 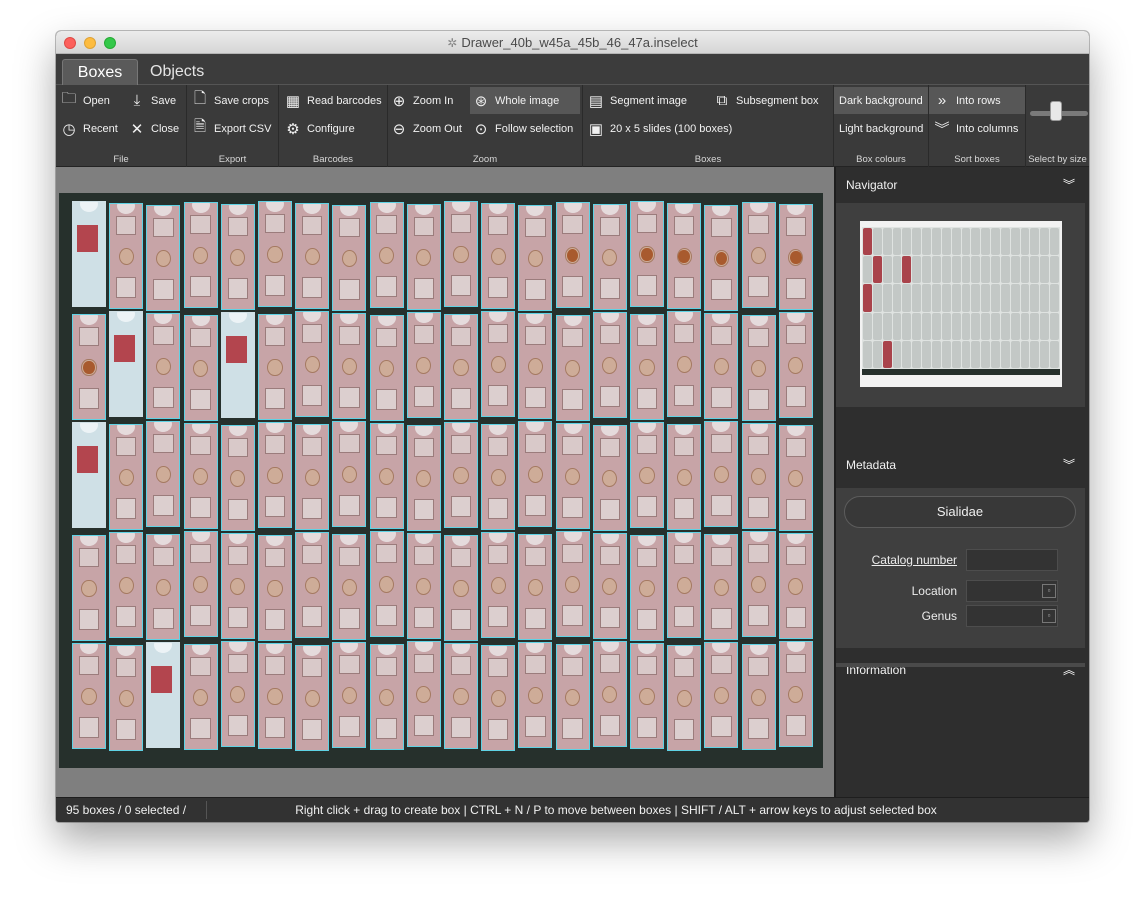 What do you see at coordinates (319, 128) in the screenshot?
I see `configure-button: ⚙ Configure` at bounding box center [319, 128].